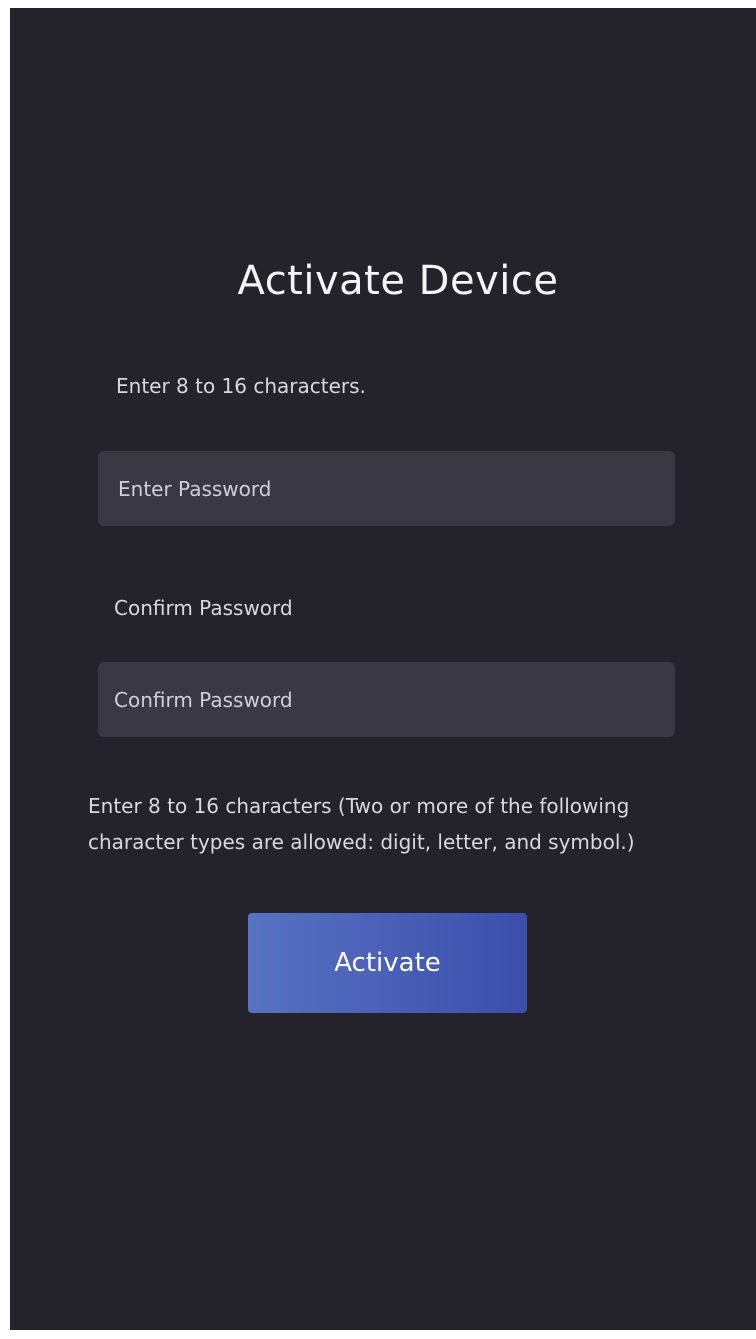 This screenshot has width=756, height=1339. I want to click on confirm-password-field-container, so click(386, 699).